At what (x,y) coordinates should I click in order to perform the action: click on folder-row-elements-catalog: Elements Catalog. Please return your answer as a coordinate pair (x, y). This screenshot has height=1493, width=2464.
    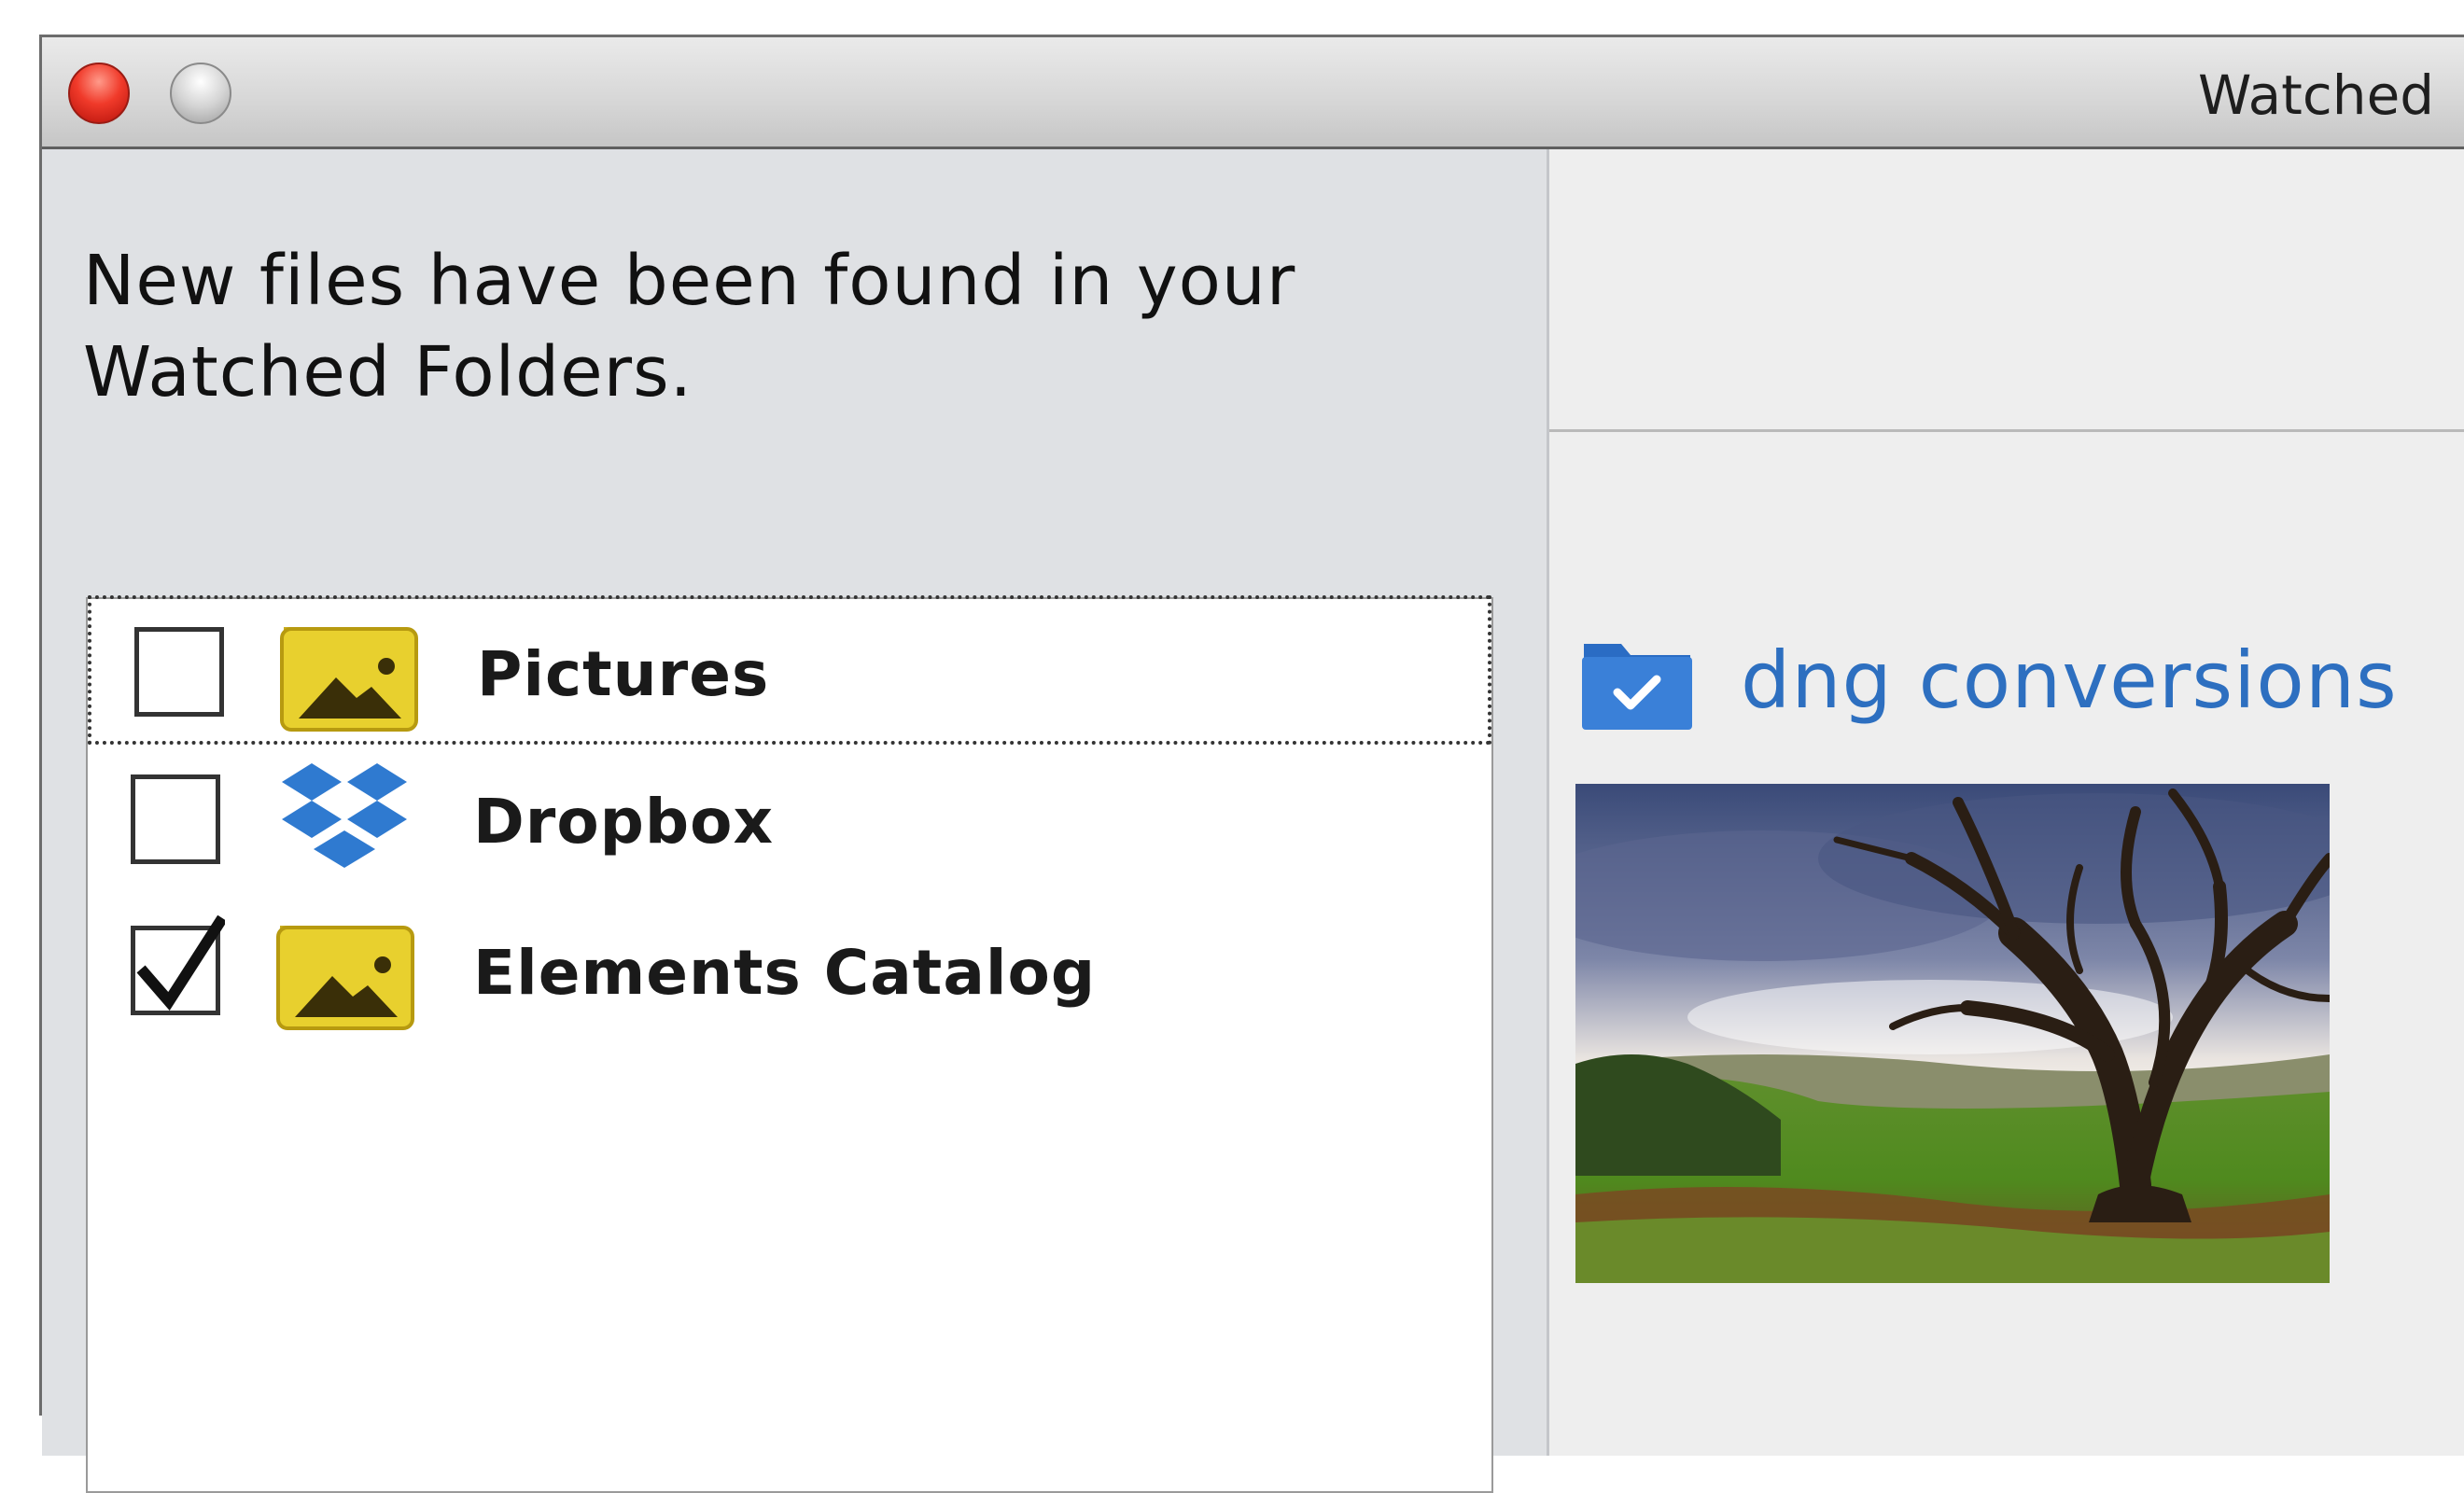
    Looking at the image, I should click on (789, 972).